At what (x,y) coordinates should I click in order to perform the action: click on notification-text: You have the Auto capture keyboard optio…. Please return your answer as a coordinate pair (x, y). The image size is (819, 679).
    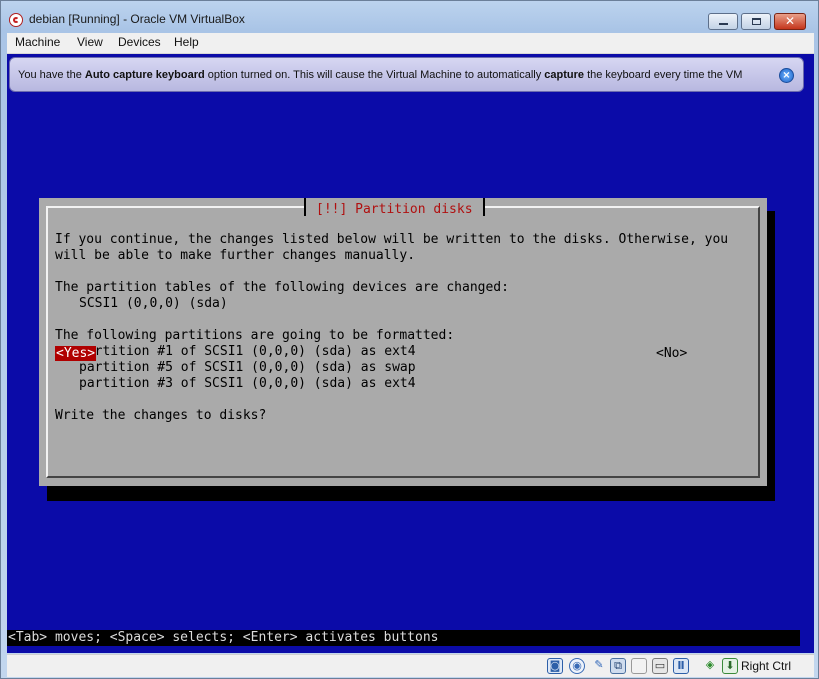
    Looking at the image, I should click on (380, 75).